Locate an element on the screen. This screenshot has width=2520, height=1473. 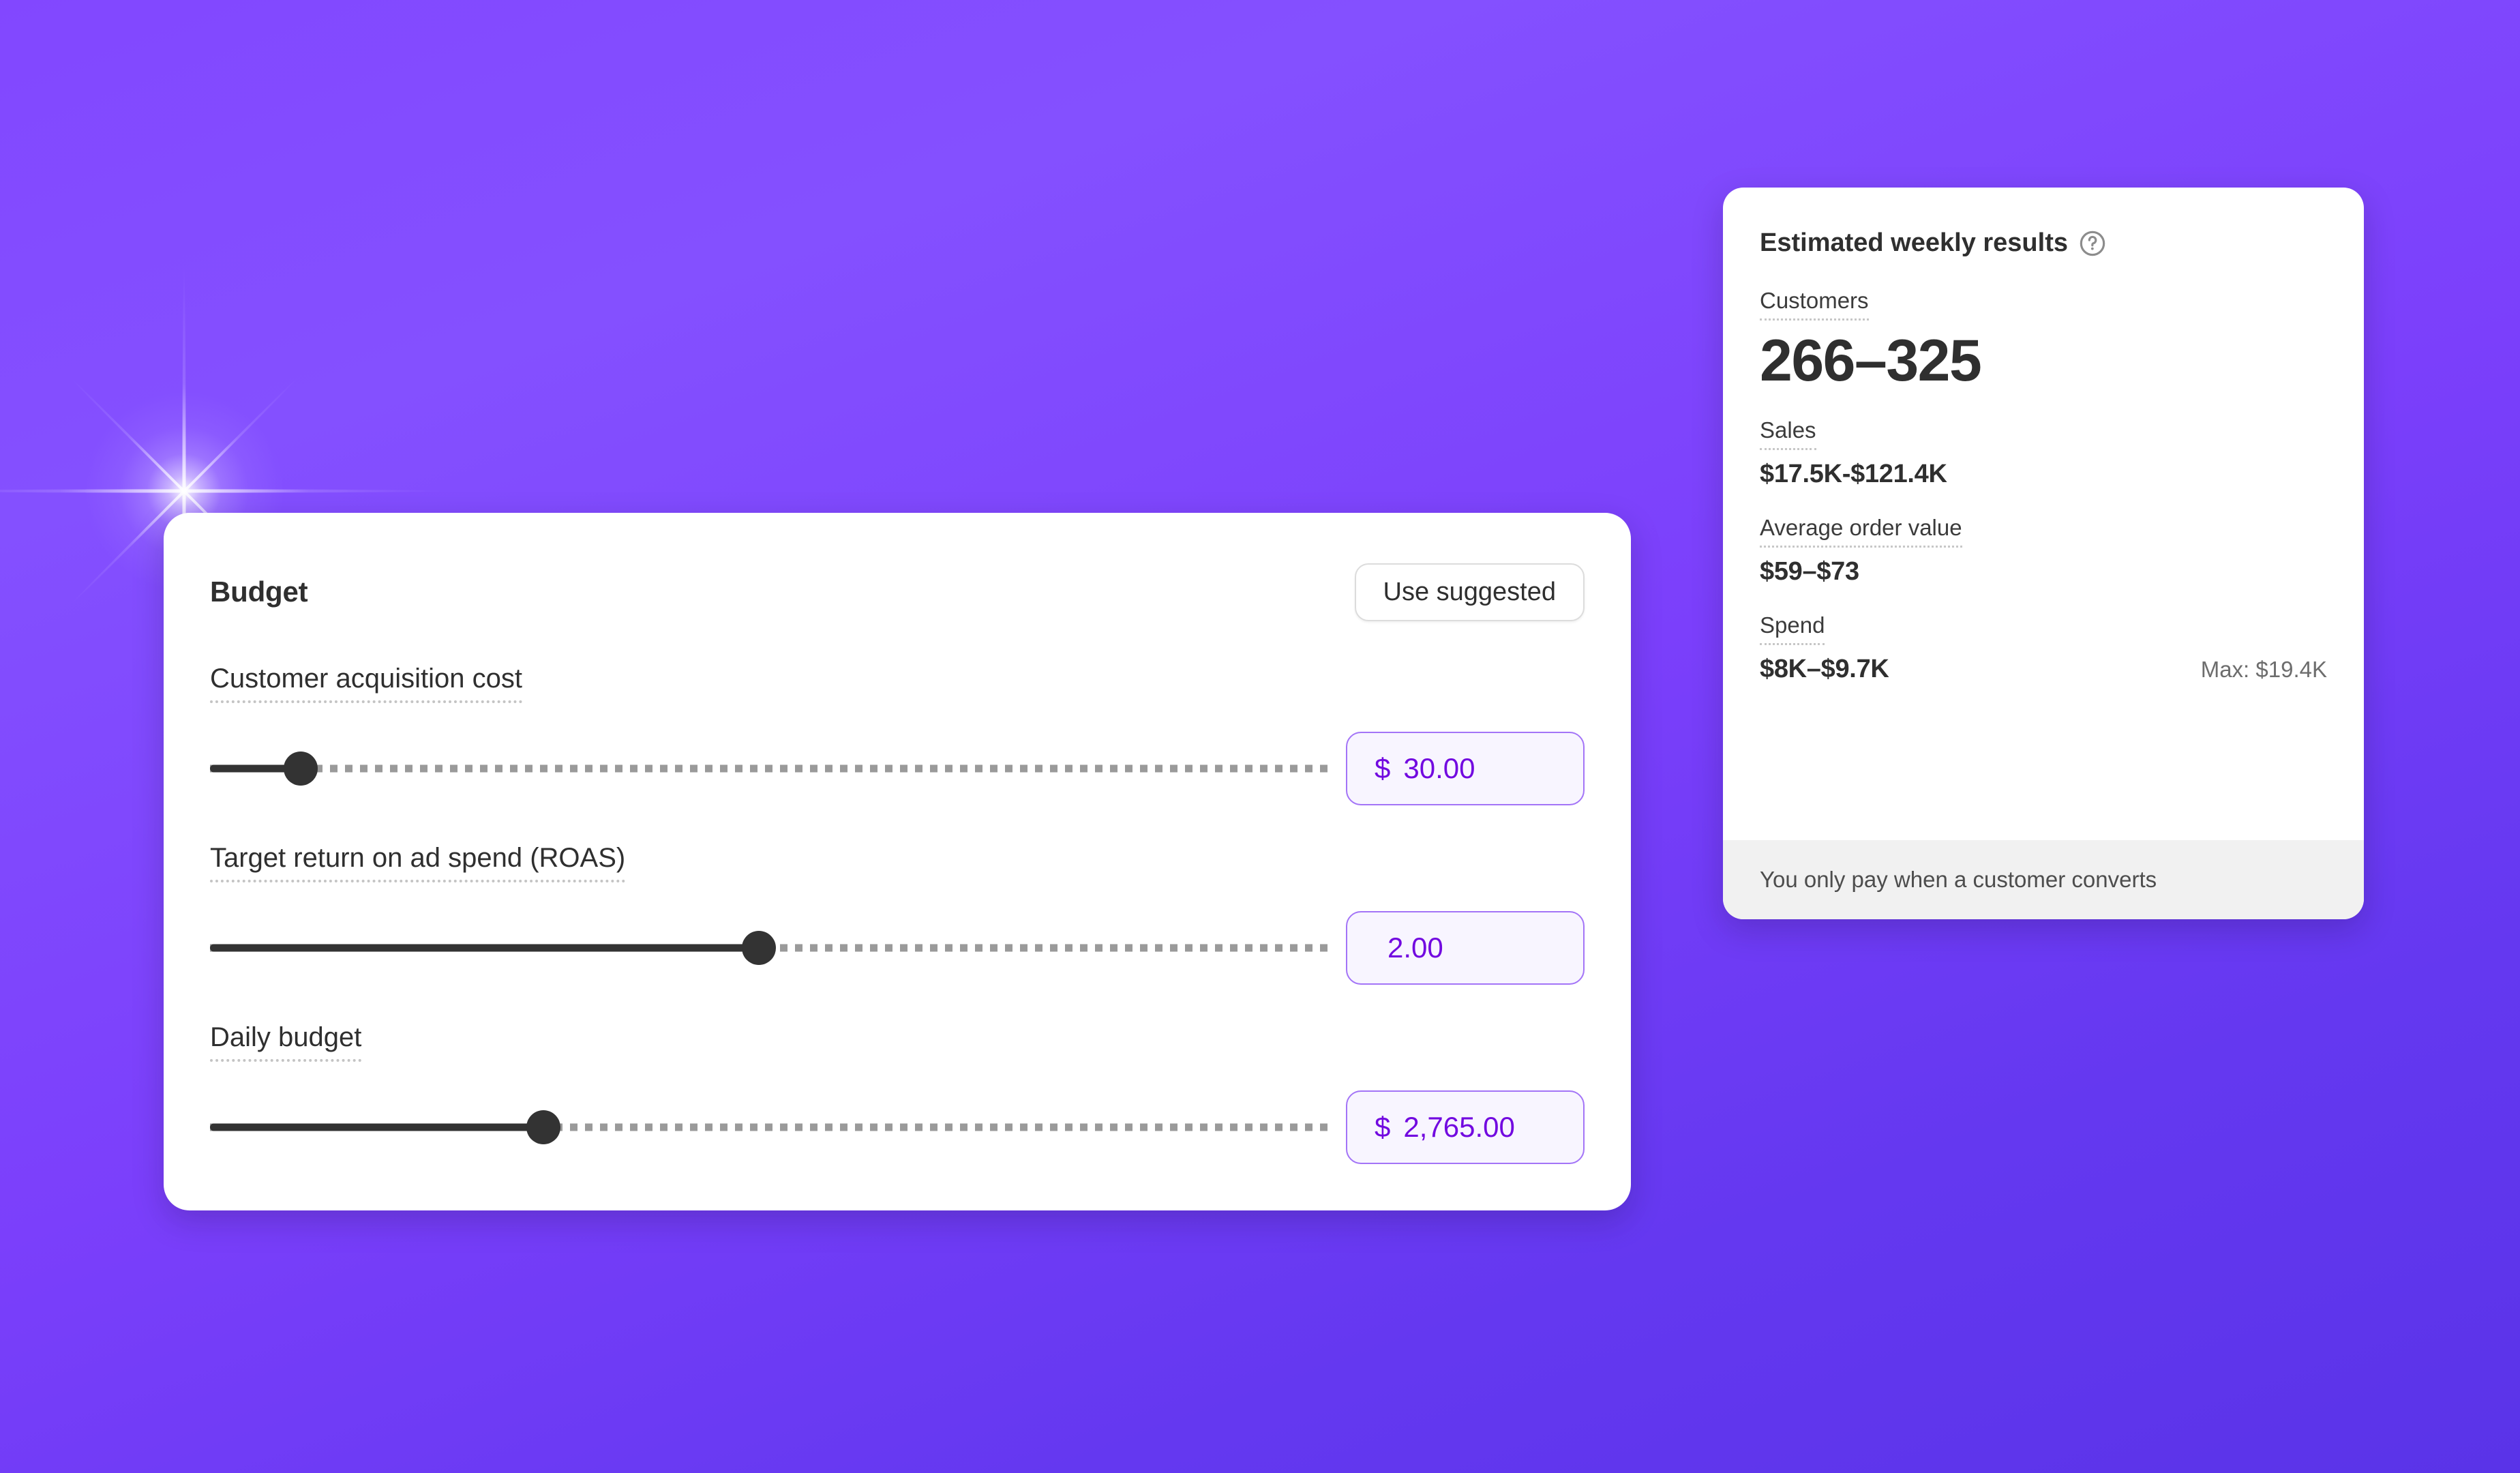
slider-daily-budget is located at coordinates (770, 1127).